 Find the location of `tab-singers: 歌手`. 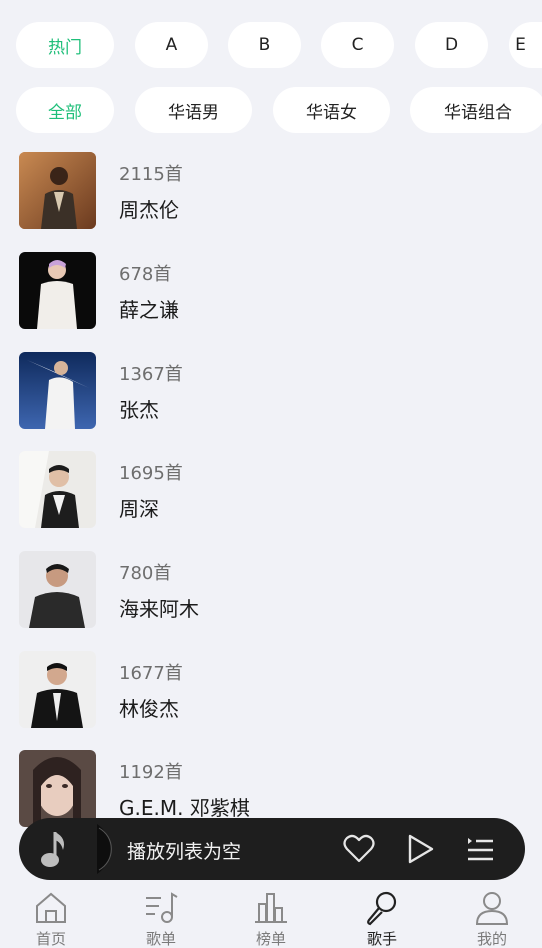

tab-singers: 歌手 is located at coordinates (382, 919).